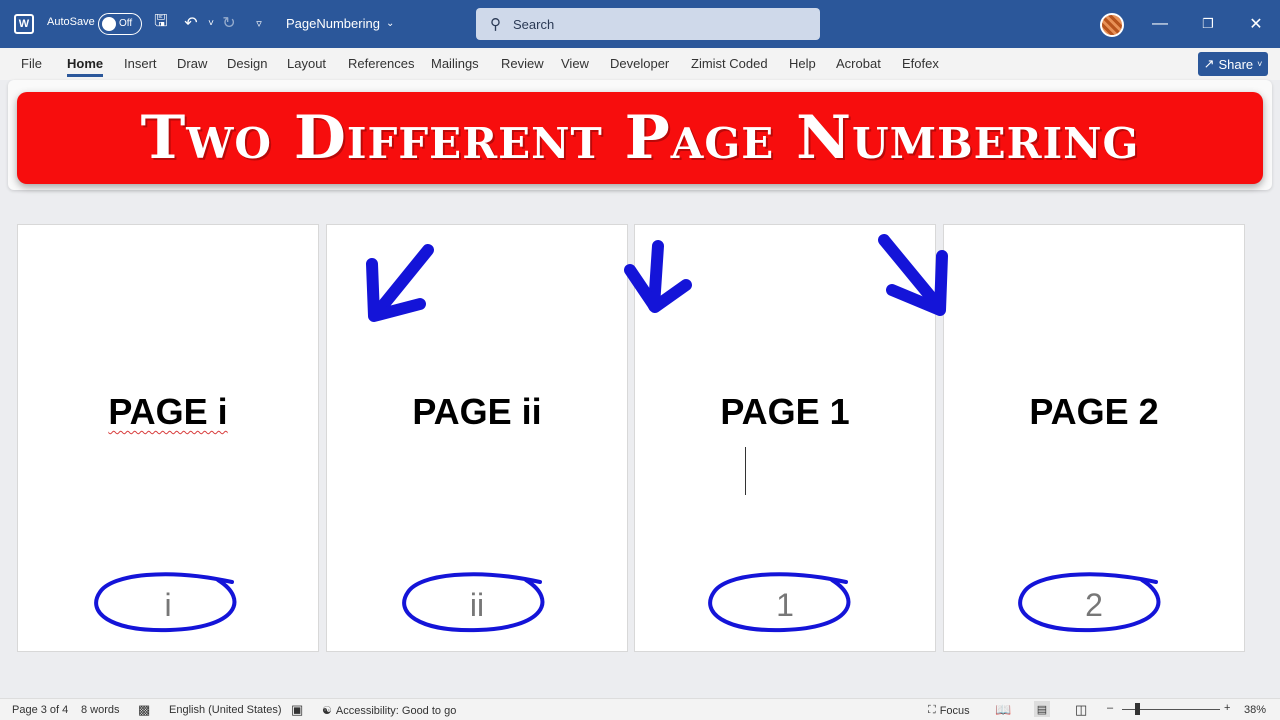 The height and width of the screenshot is (720, 1280). I want to click on tab-home: Home, so click(85, 66).